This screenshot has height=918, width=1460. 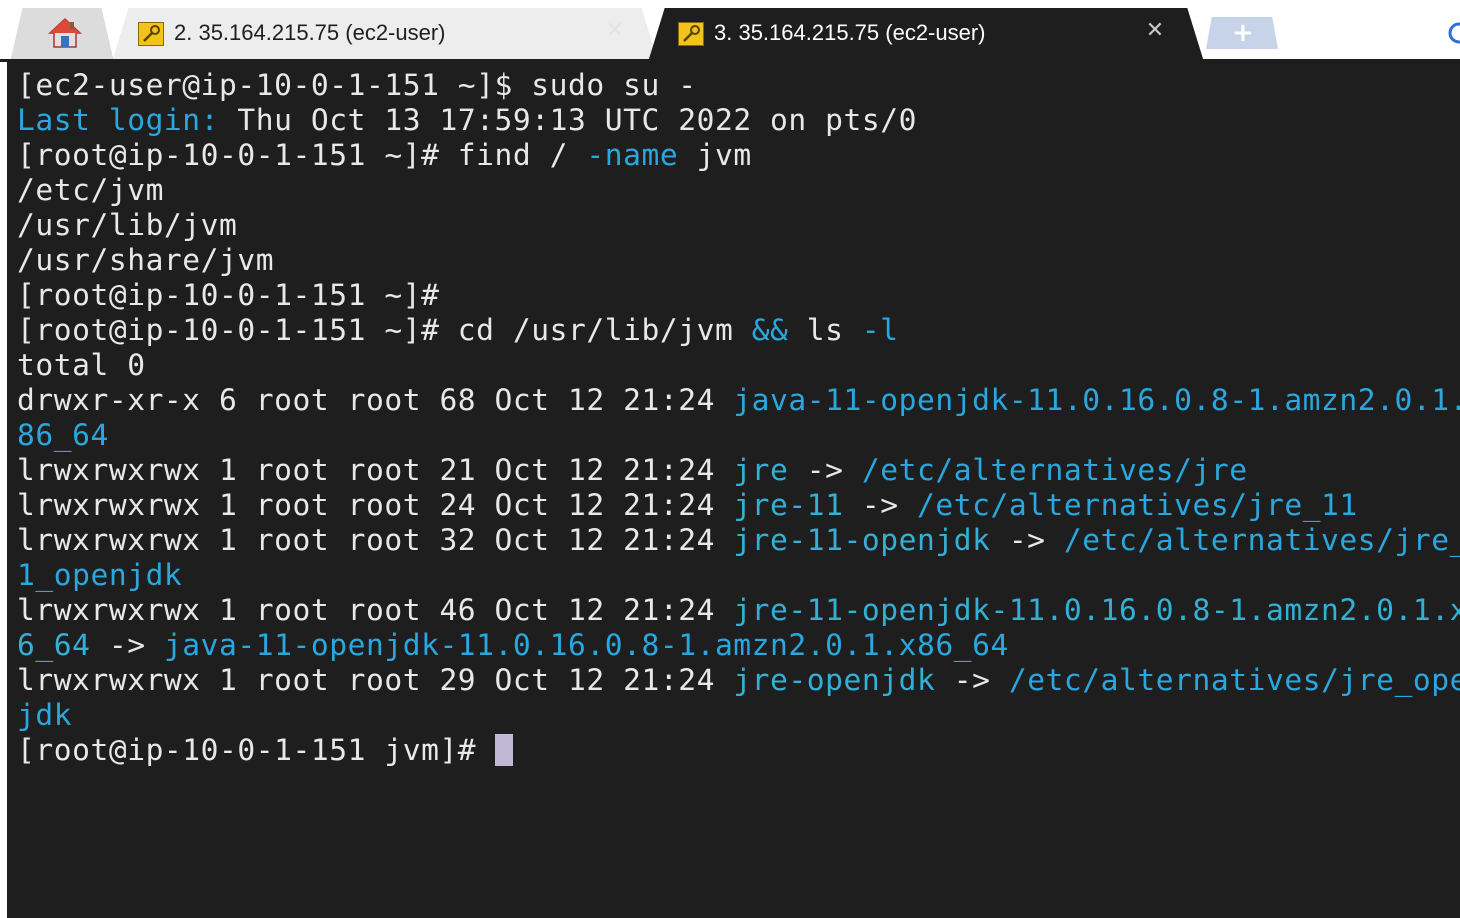 I want to click on terminal-text: 1_openjdk, so click(x=100, y=575).